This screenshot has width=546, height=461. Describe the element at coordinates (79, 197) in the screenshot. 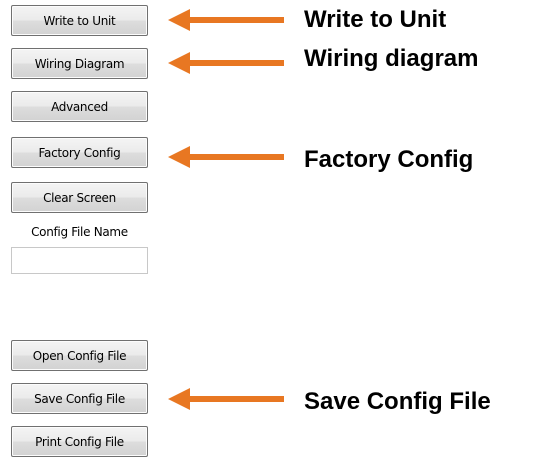

I see `clear-screen-button: Clear Screen` at that location.